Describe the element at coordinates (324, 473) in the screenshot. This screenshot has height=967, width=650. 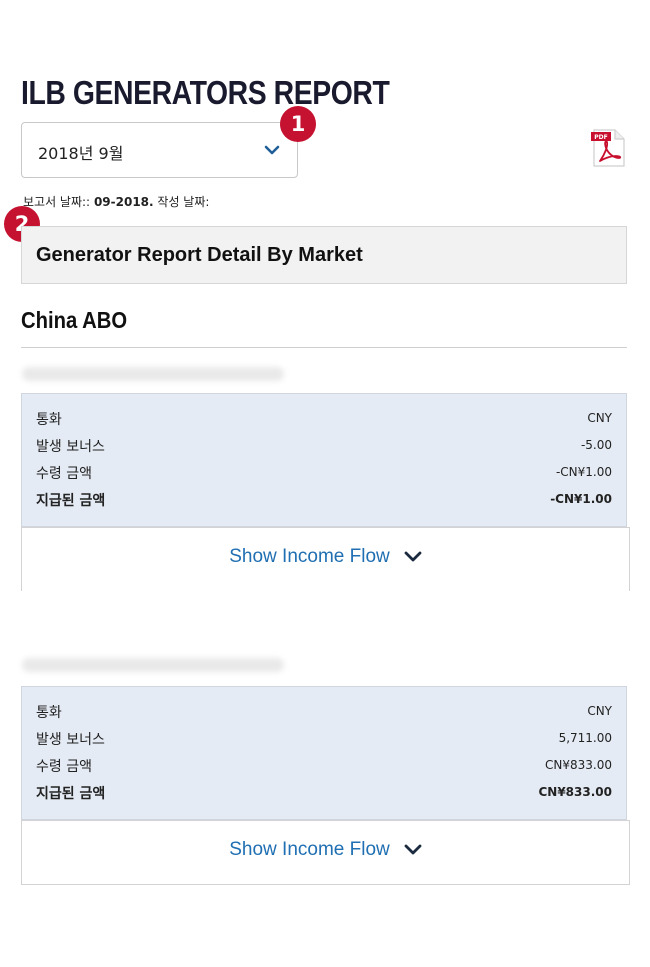
I see `received-row: 수령 금액 -CN¥1.00` at that location.